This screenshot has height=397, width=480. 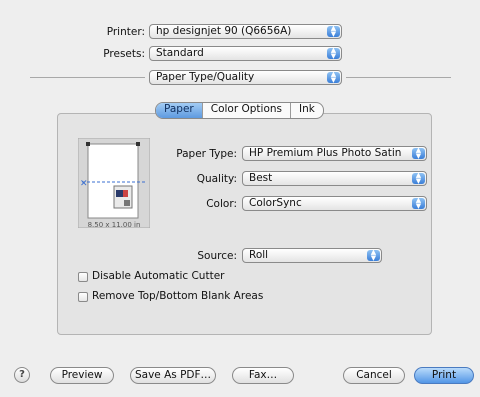 What do you see at coordinates (217, 256) in the screenshot?
I see `source-label: Source:` at bounding box center [217, 256].